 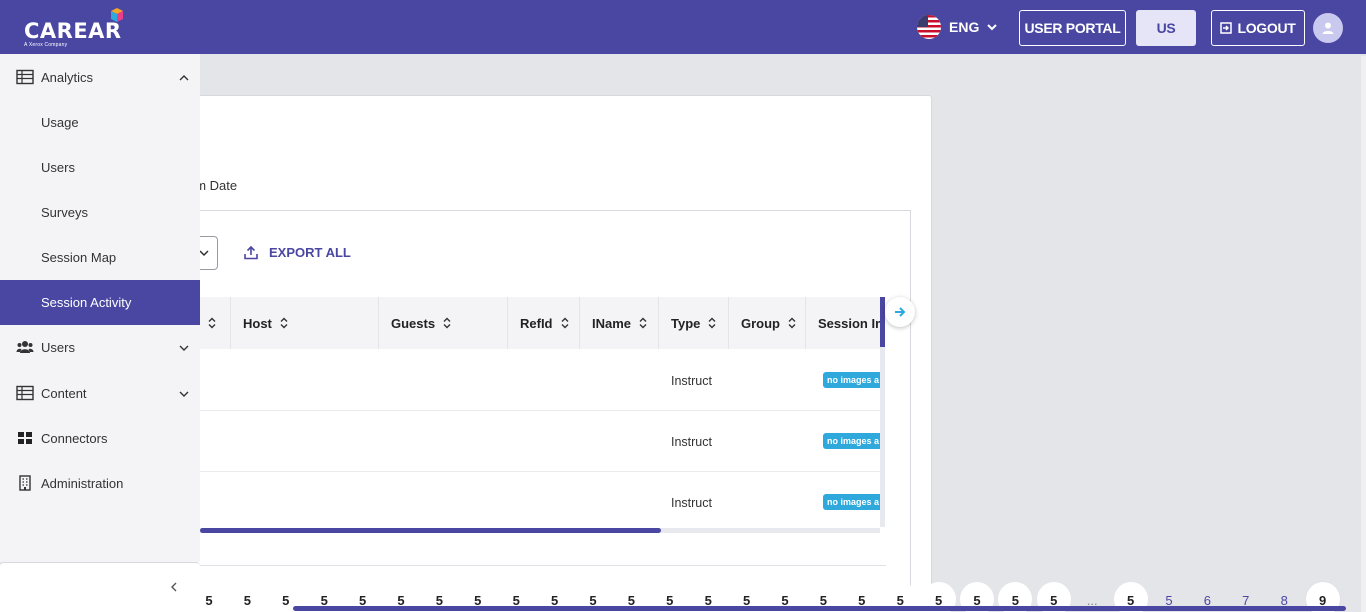 I want to click on sidebar-item-label: Administration, so click(x=82, y=483).